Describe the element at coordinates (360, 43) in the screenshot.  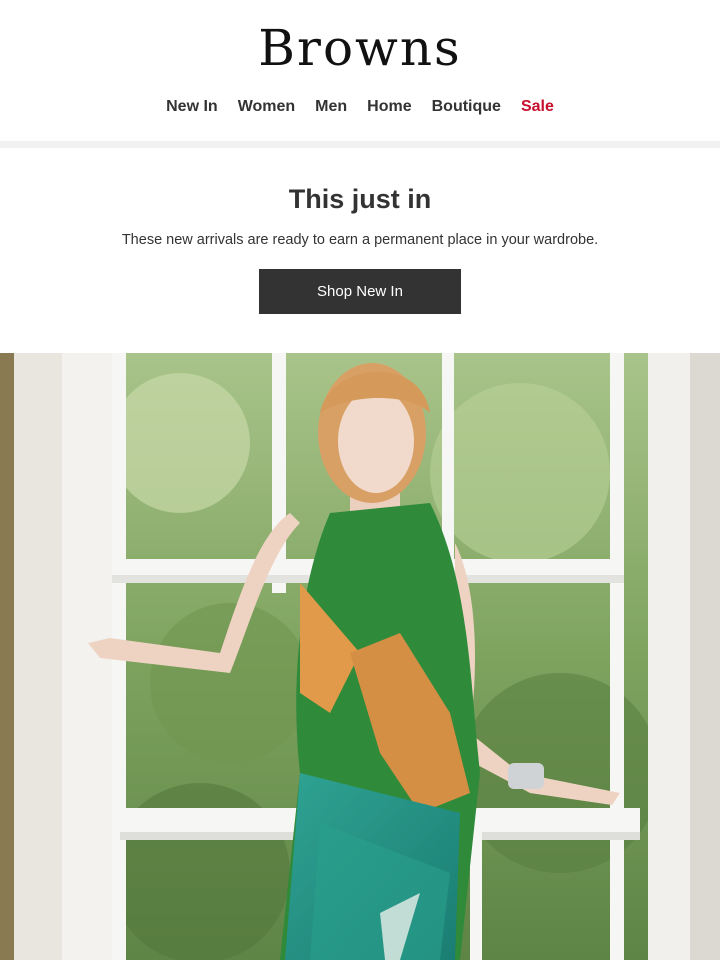
I see `browns-logo: Browns` at that location.